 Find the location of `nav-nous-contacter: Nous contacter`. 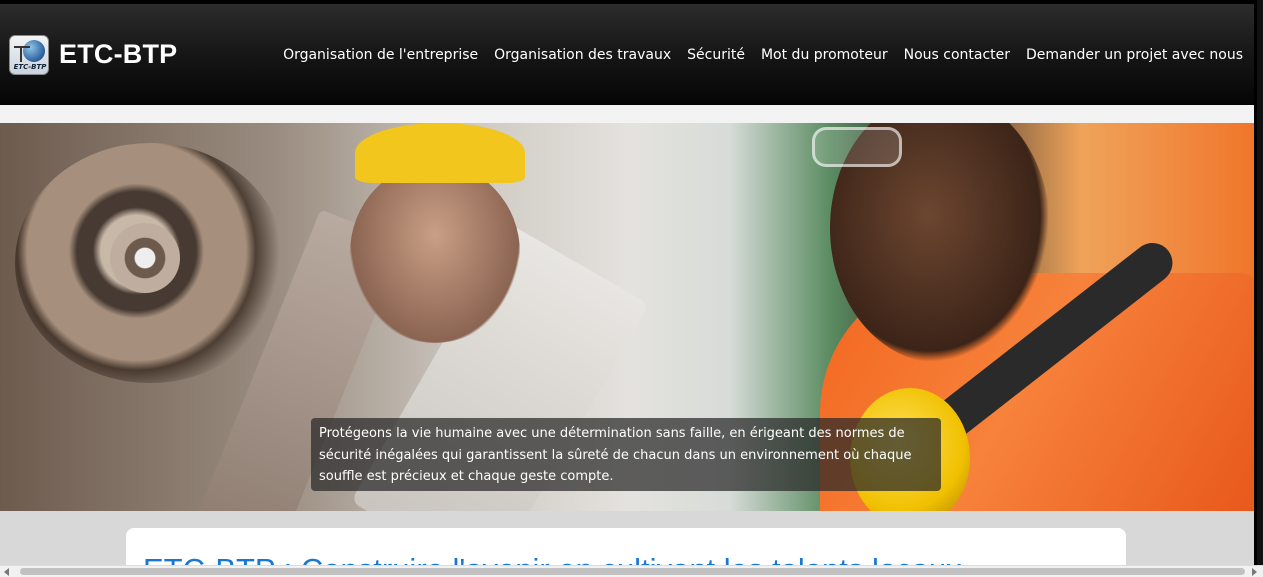

nav-nous-contacter: Nous contacter is located at coordinates (957, 55).